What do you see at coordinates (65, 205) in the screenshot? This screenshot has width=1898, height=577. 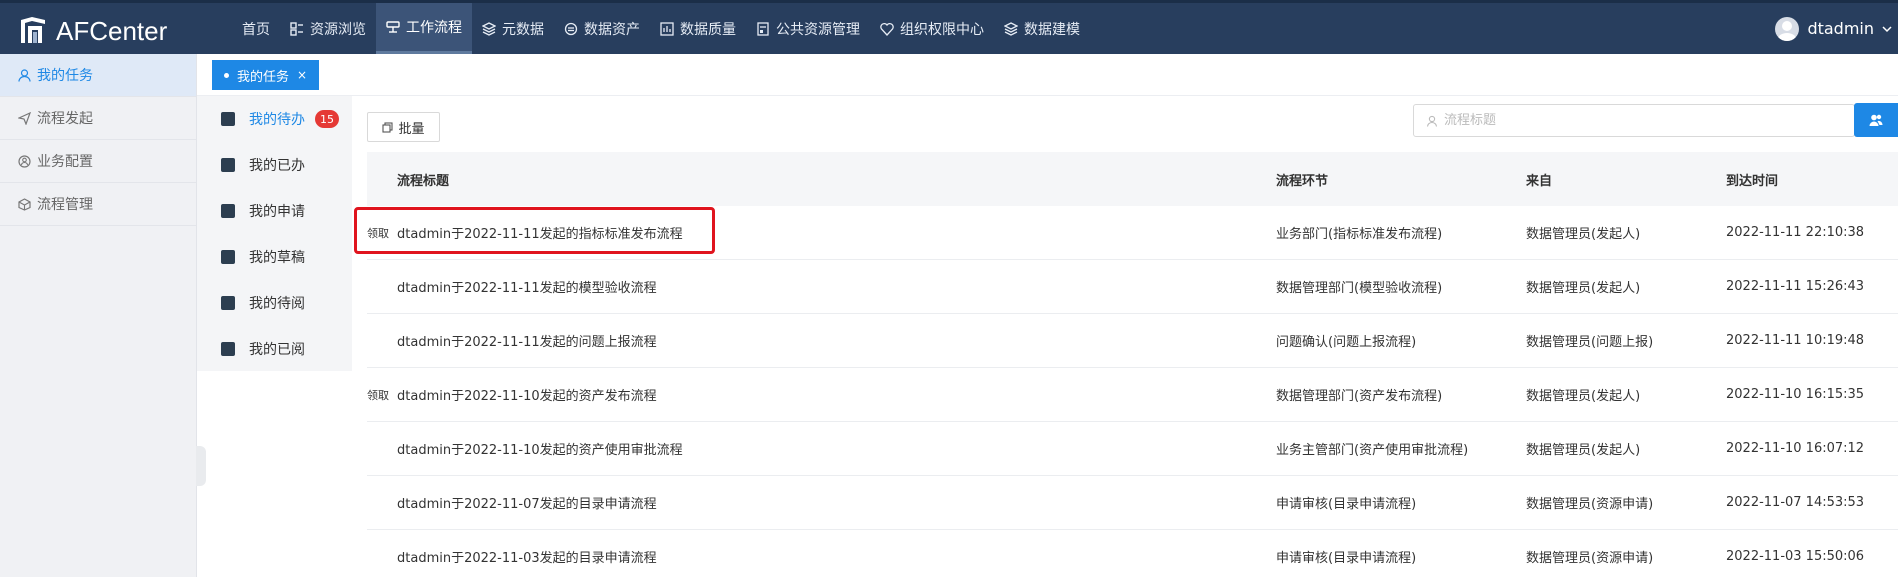 I see `sidebar-item-label: 流程管理` at bounding box center [65, 205].